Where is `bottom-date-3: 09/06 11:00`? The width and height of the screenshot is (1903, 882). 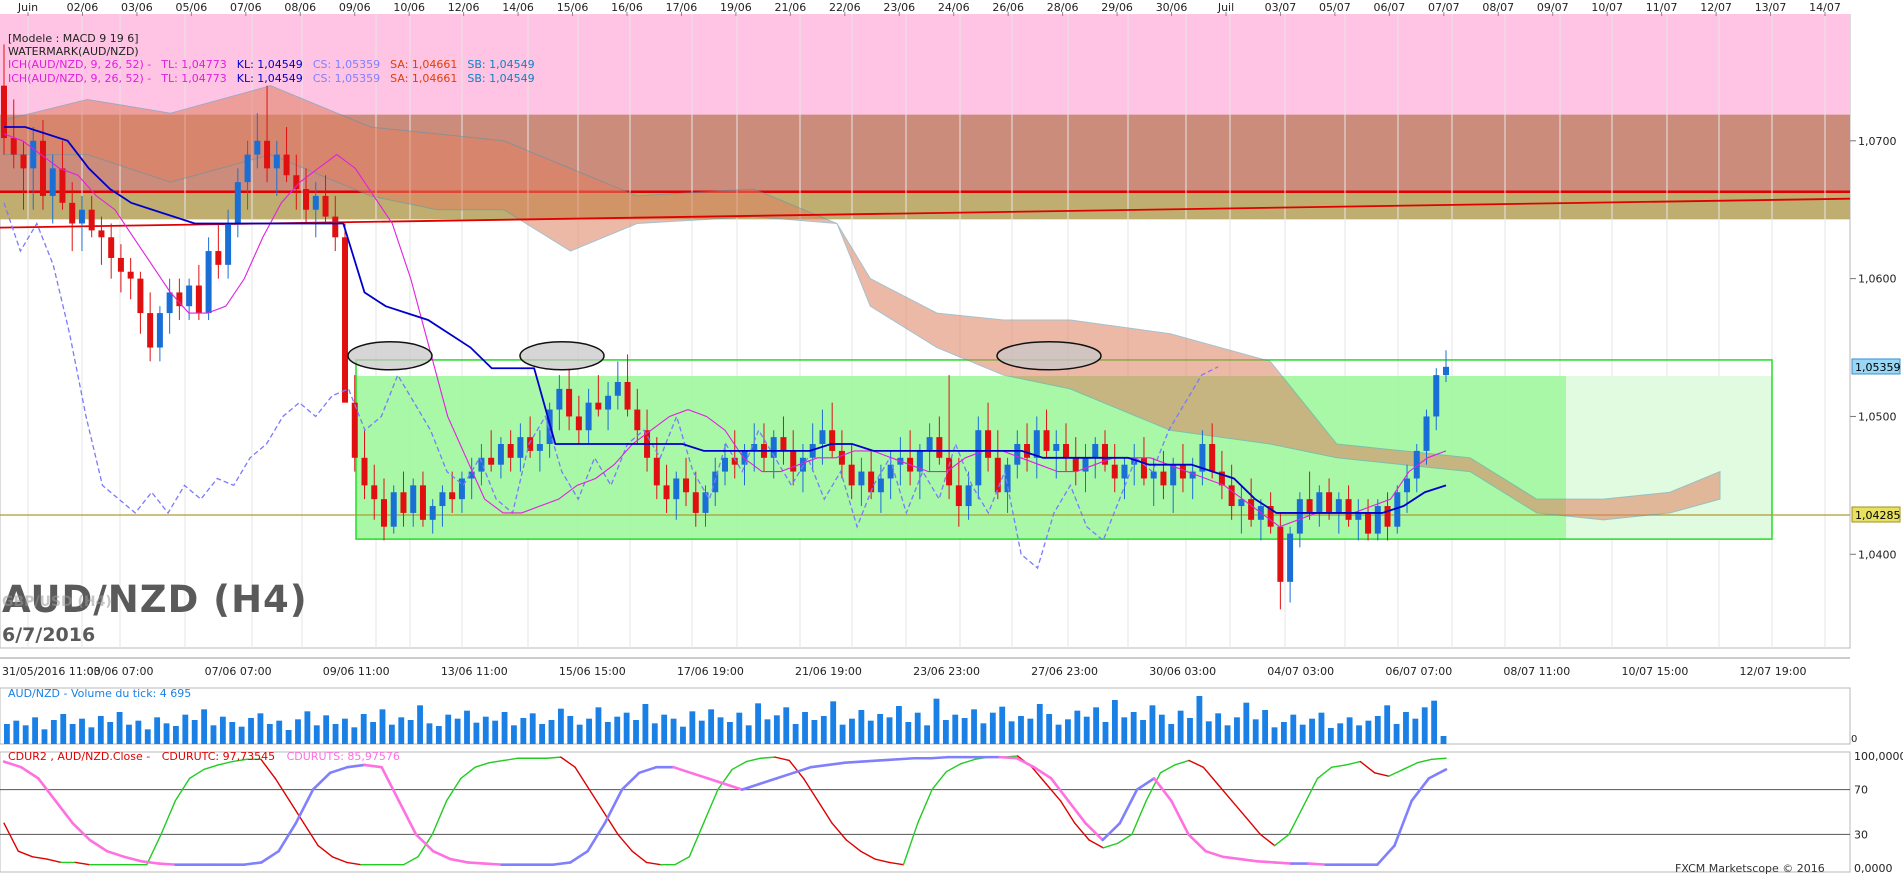
bottom-date-3: 09/06 11:00 is located at coordinates (356, 671).